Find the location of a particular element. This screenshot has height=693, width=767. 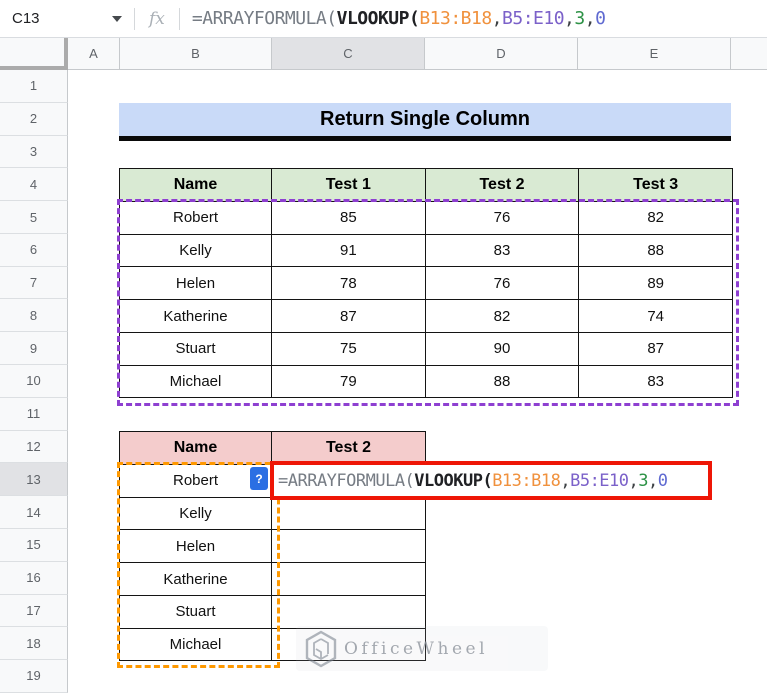

table2-row: Helen is located at coordinates (272, 546).